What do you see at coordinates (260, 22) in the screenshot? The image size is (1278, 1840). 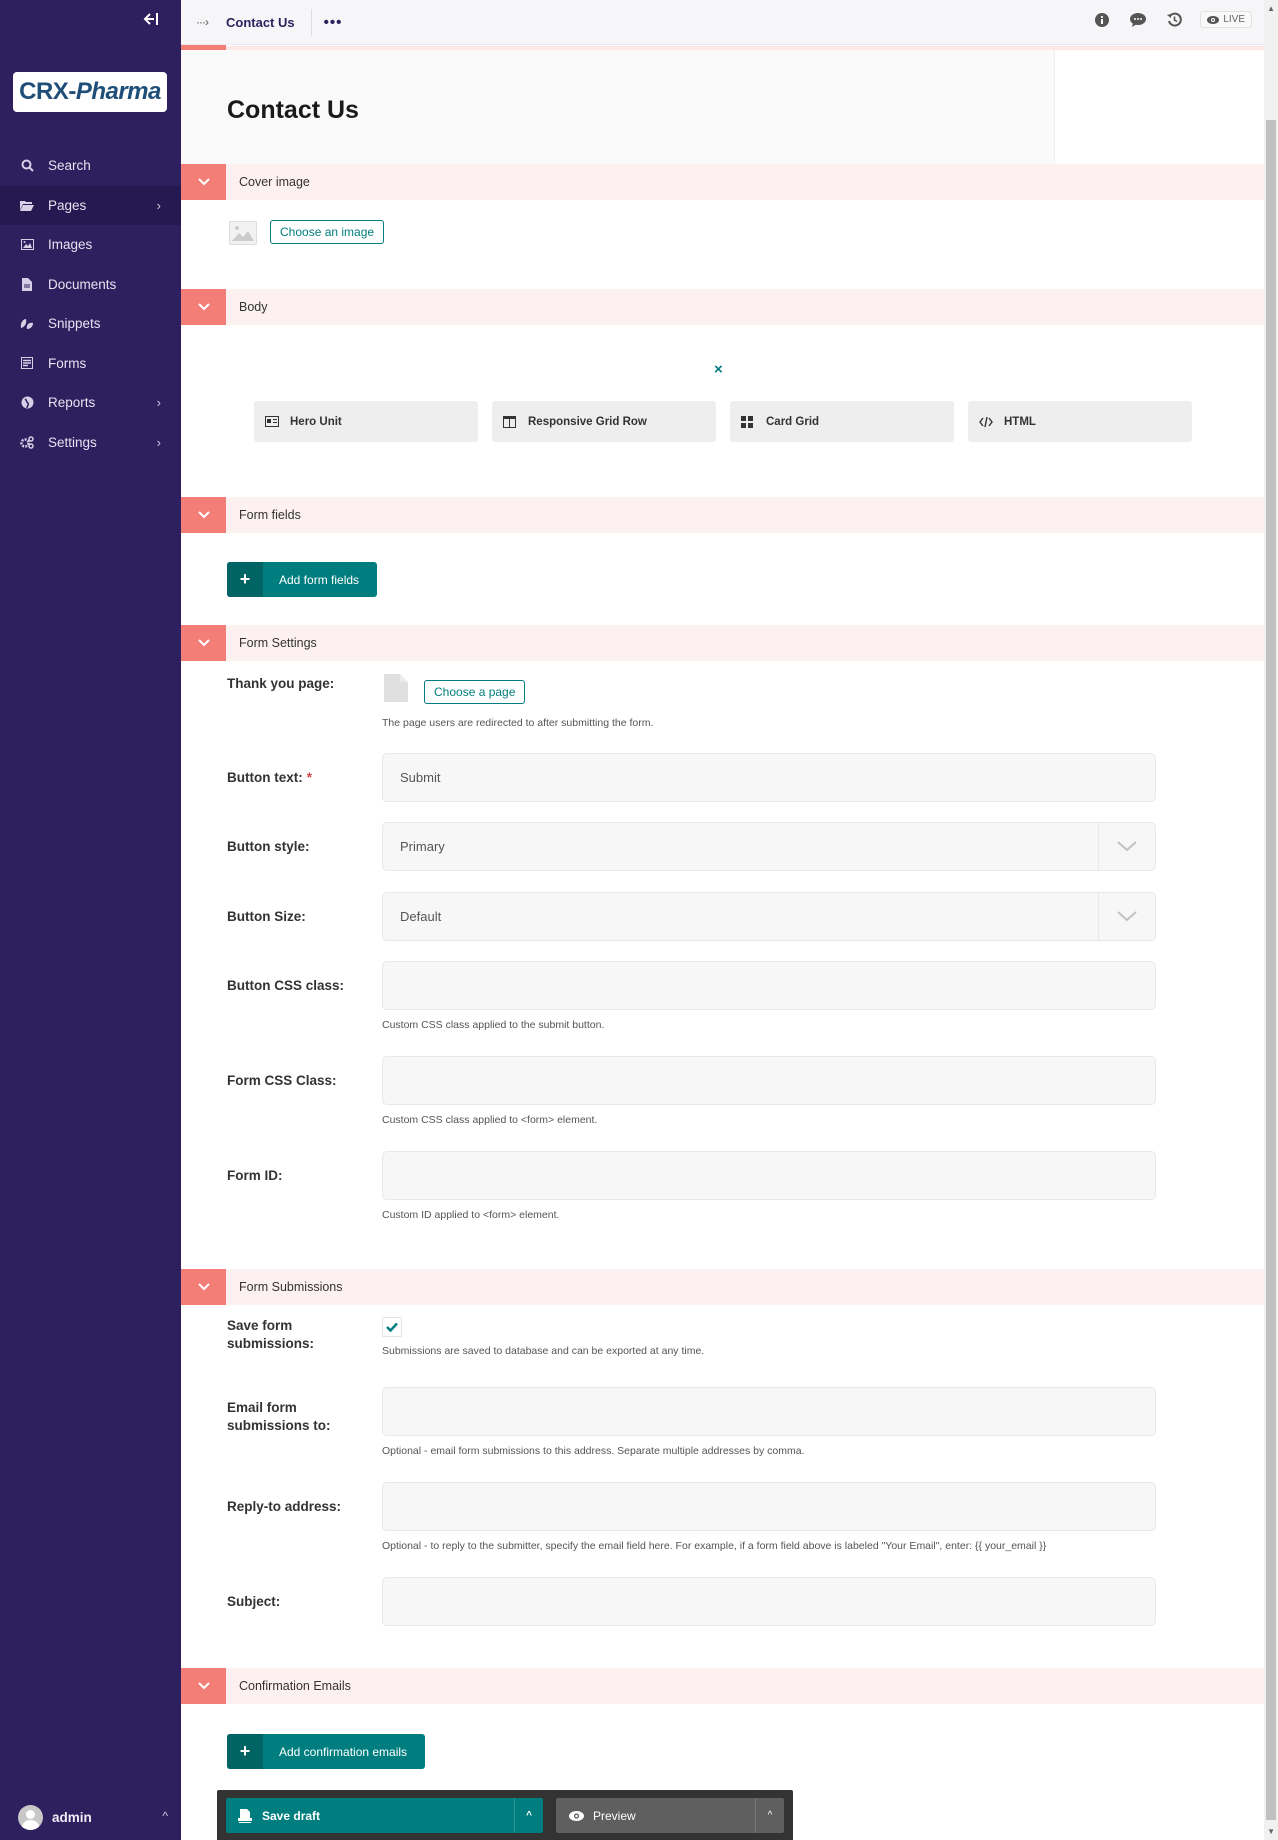 I see `breadcrumb-current: Contact Us` at bounding box center [260, 22].